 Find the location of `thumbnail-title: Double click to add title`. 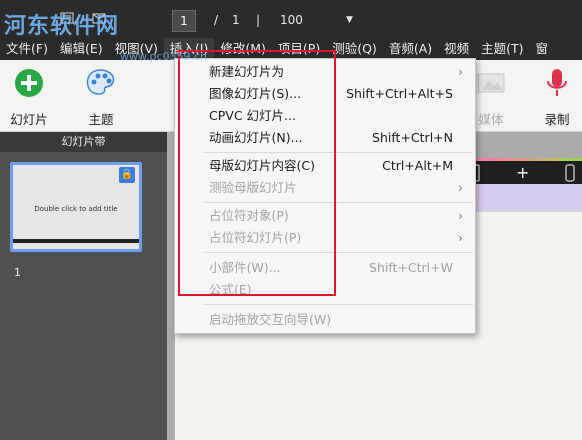

thumbnail-title: Double click to add title is located at coordinates (76, 209).